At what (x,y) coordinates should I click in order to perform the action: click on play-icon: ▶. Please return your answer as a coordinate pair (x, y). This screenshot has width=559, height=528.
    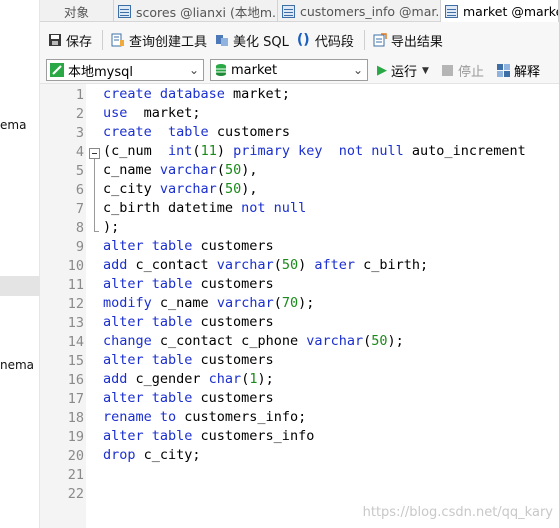
    Looking at the image, I should click on (382, 70).